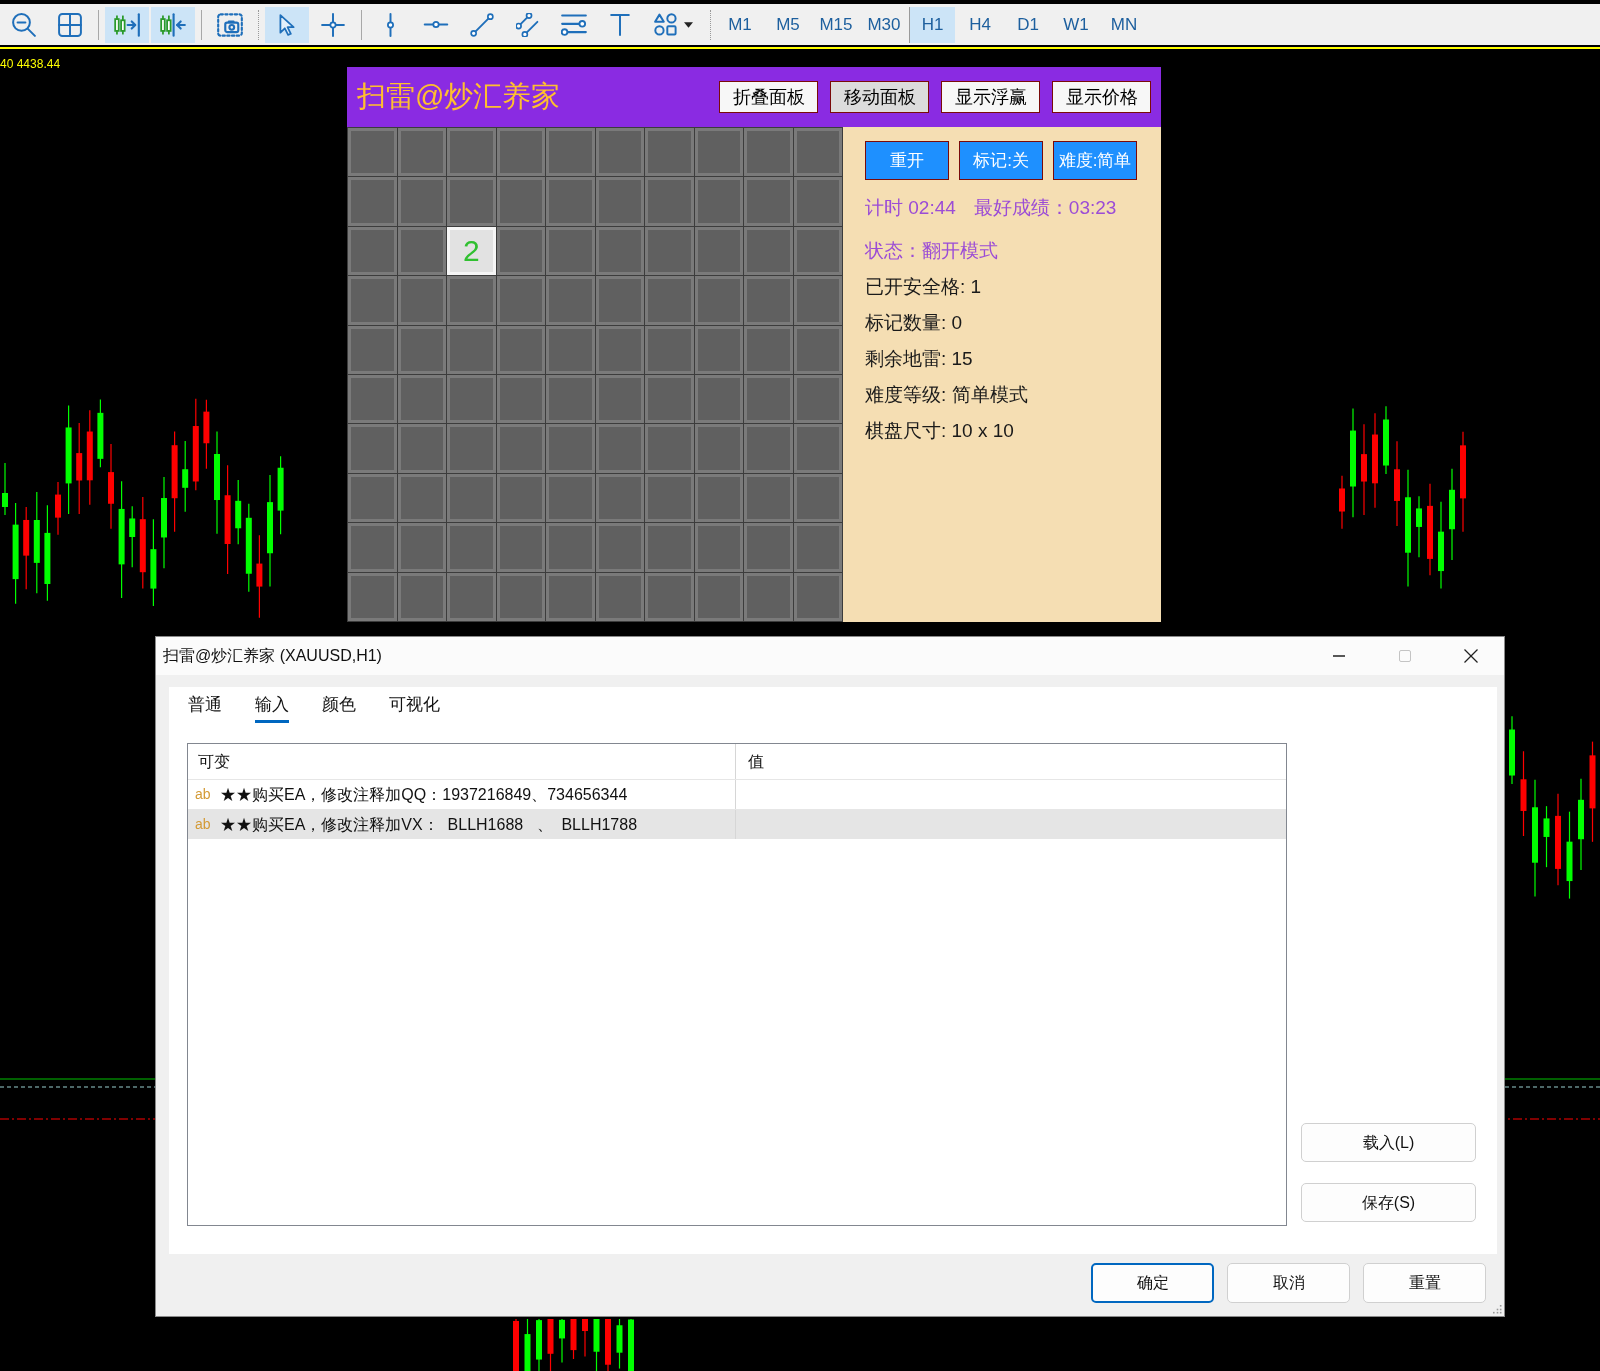 The height and width of the screenshot is (1371, 1600). Describe the element at coordinates (1424, 1283) in the screenshot. I see `dialog-button: 重置` at that location.